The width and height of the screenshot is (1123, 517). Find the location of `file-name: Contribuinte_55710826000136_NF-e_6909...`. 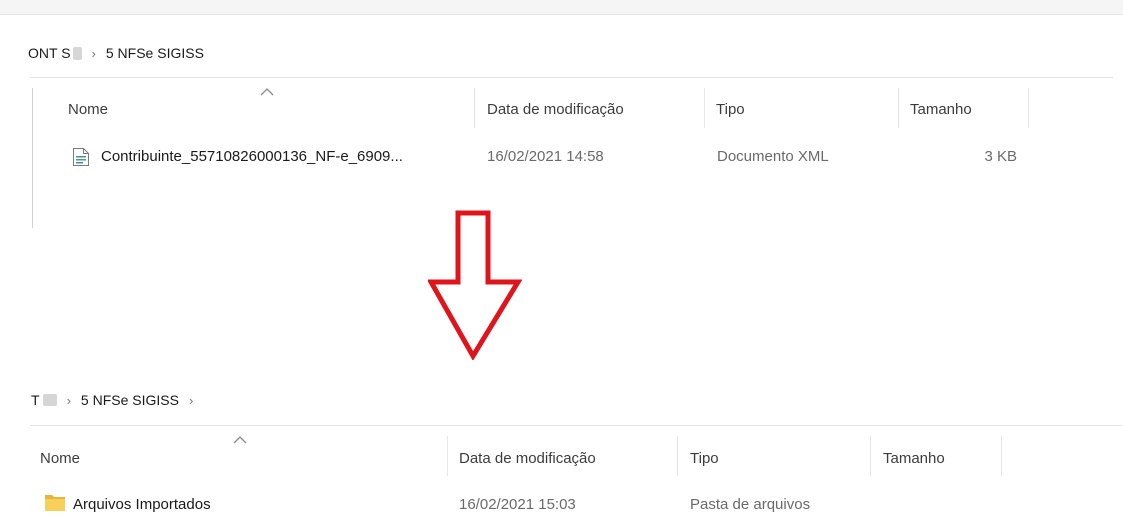

file-name: Contribuinte_55710826000136_NF-e_6909... is located at coordinates (252, 156).